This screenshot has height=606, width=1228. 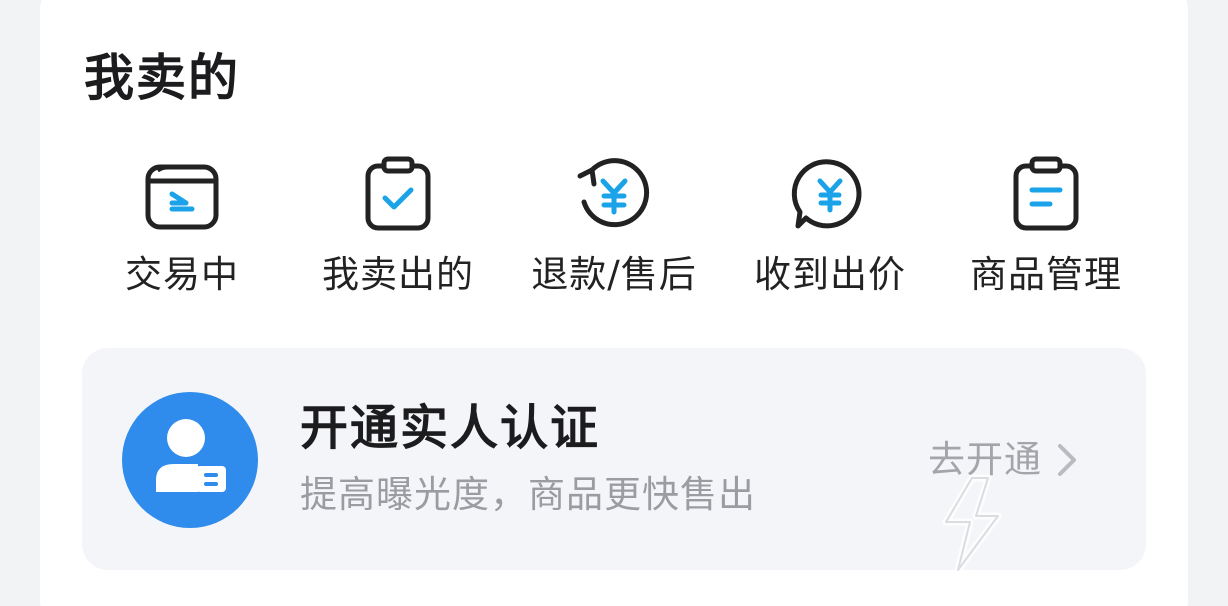 What do you see at coordinates (1046, 193) in the screenshot?
I see `goods-manage-icon` at bounding box center [1046, 193].